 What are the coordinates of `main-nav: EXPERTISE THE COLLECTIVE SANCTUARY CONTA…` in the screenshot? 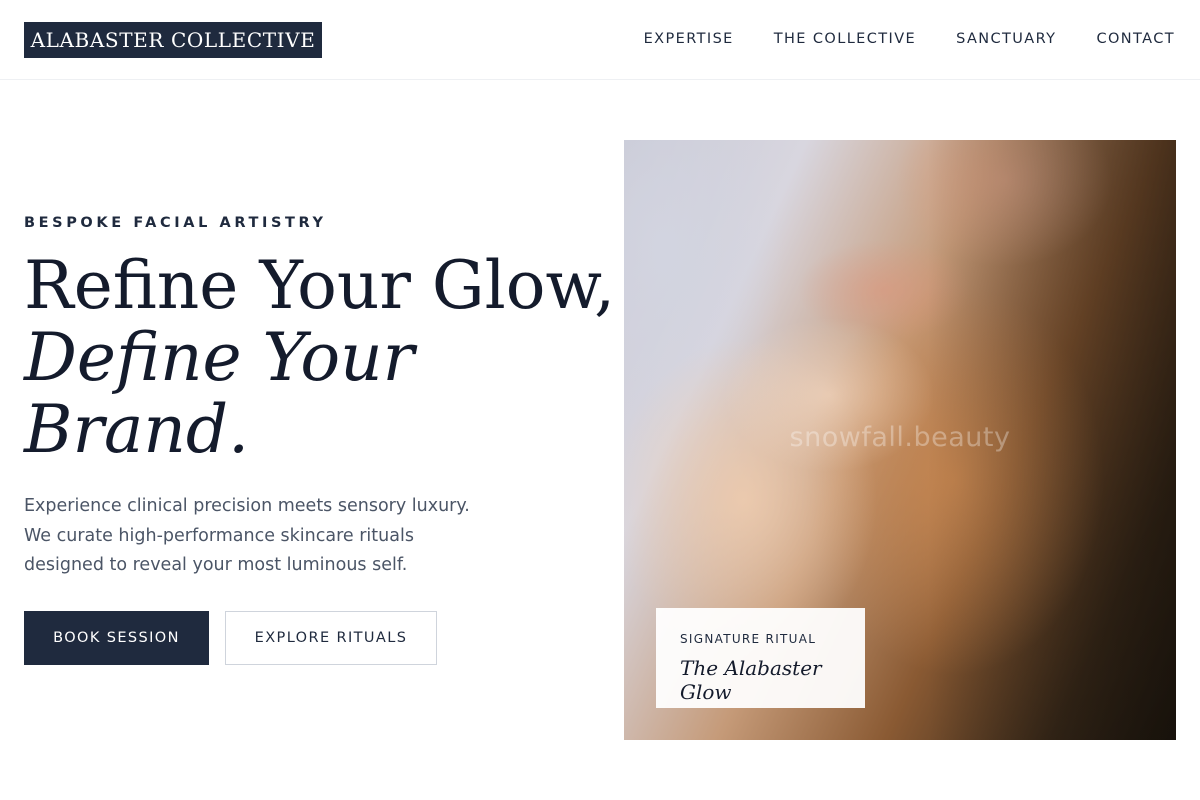 It's located at (909, 39).